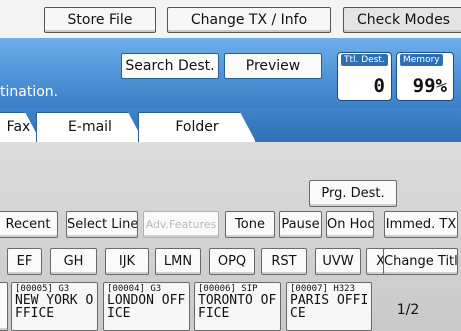 Image resolution: width=461 pixels, height=331 pixels. What do you see at coordinates (181, 224) in the screenshot?
I see `adv-features-button: Adv.Features` at bounding box center [181, 224].